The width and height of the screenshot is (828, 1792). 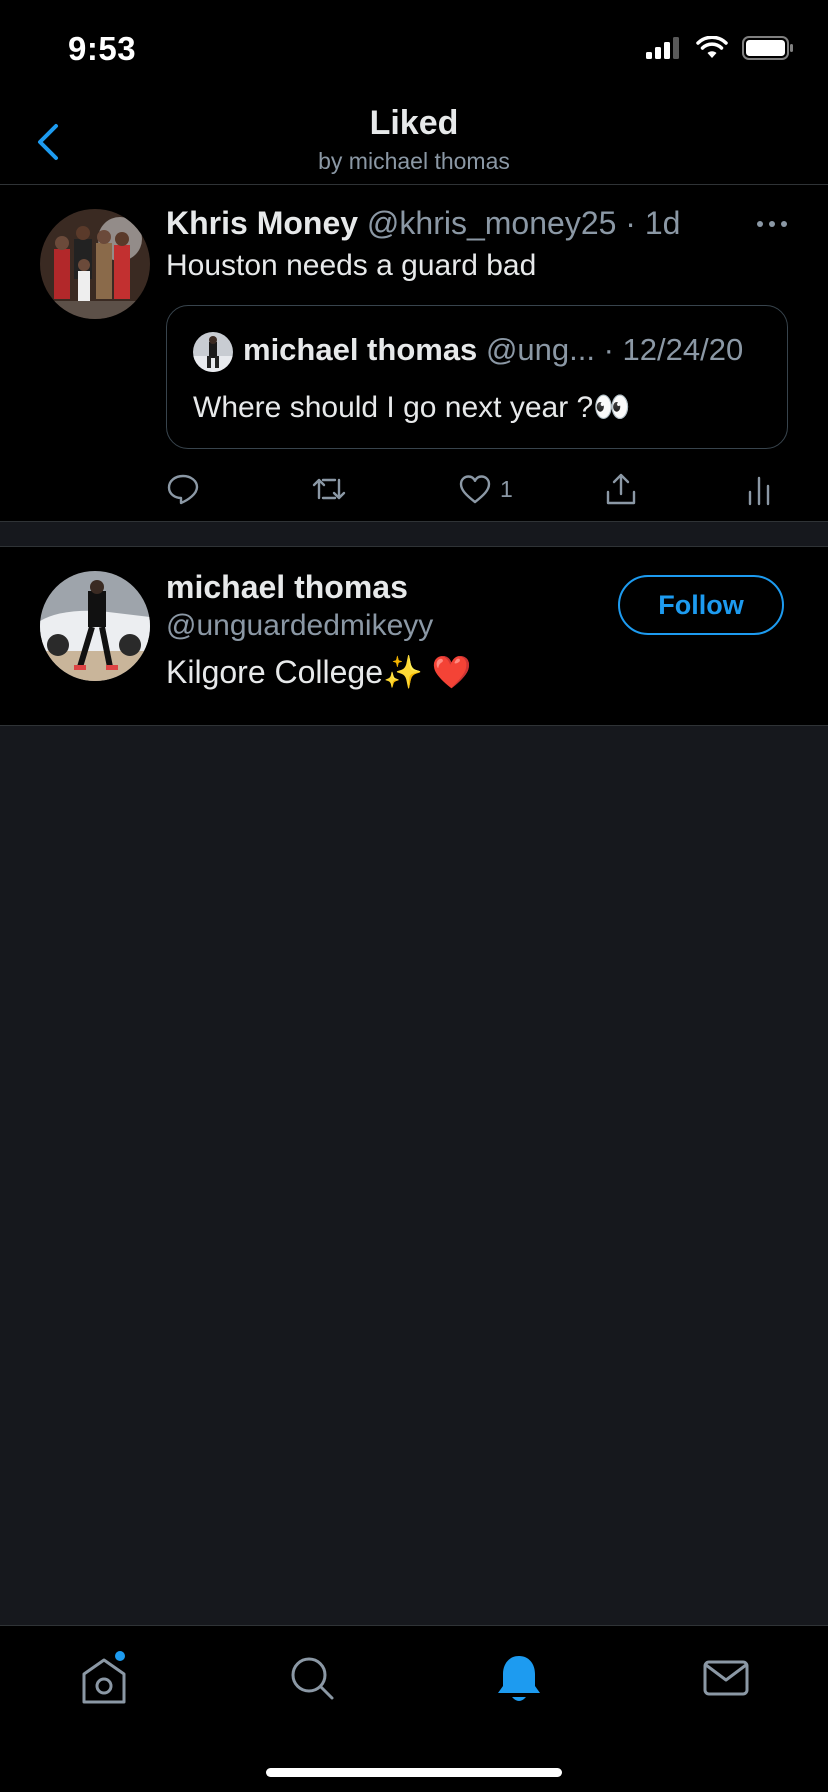 I want to click on page-title: Liked, so click(x=414, y=123).